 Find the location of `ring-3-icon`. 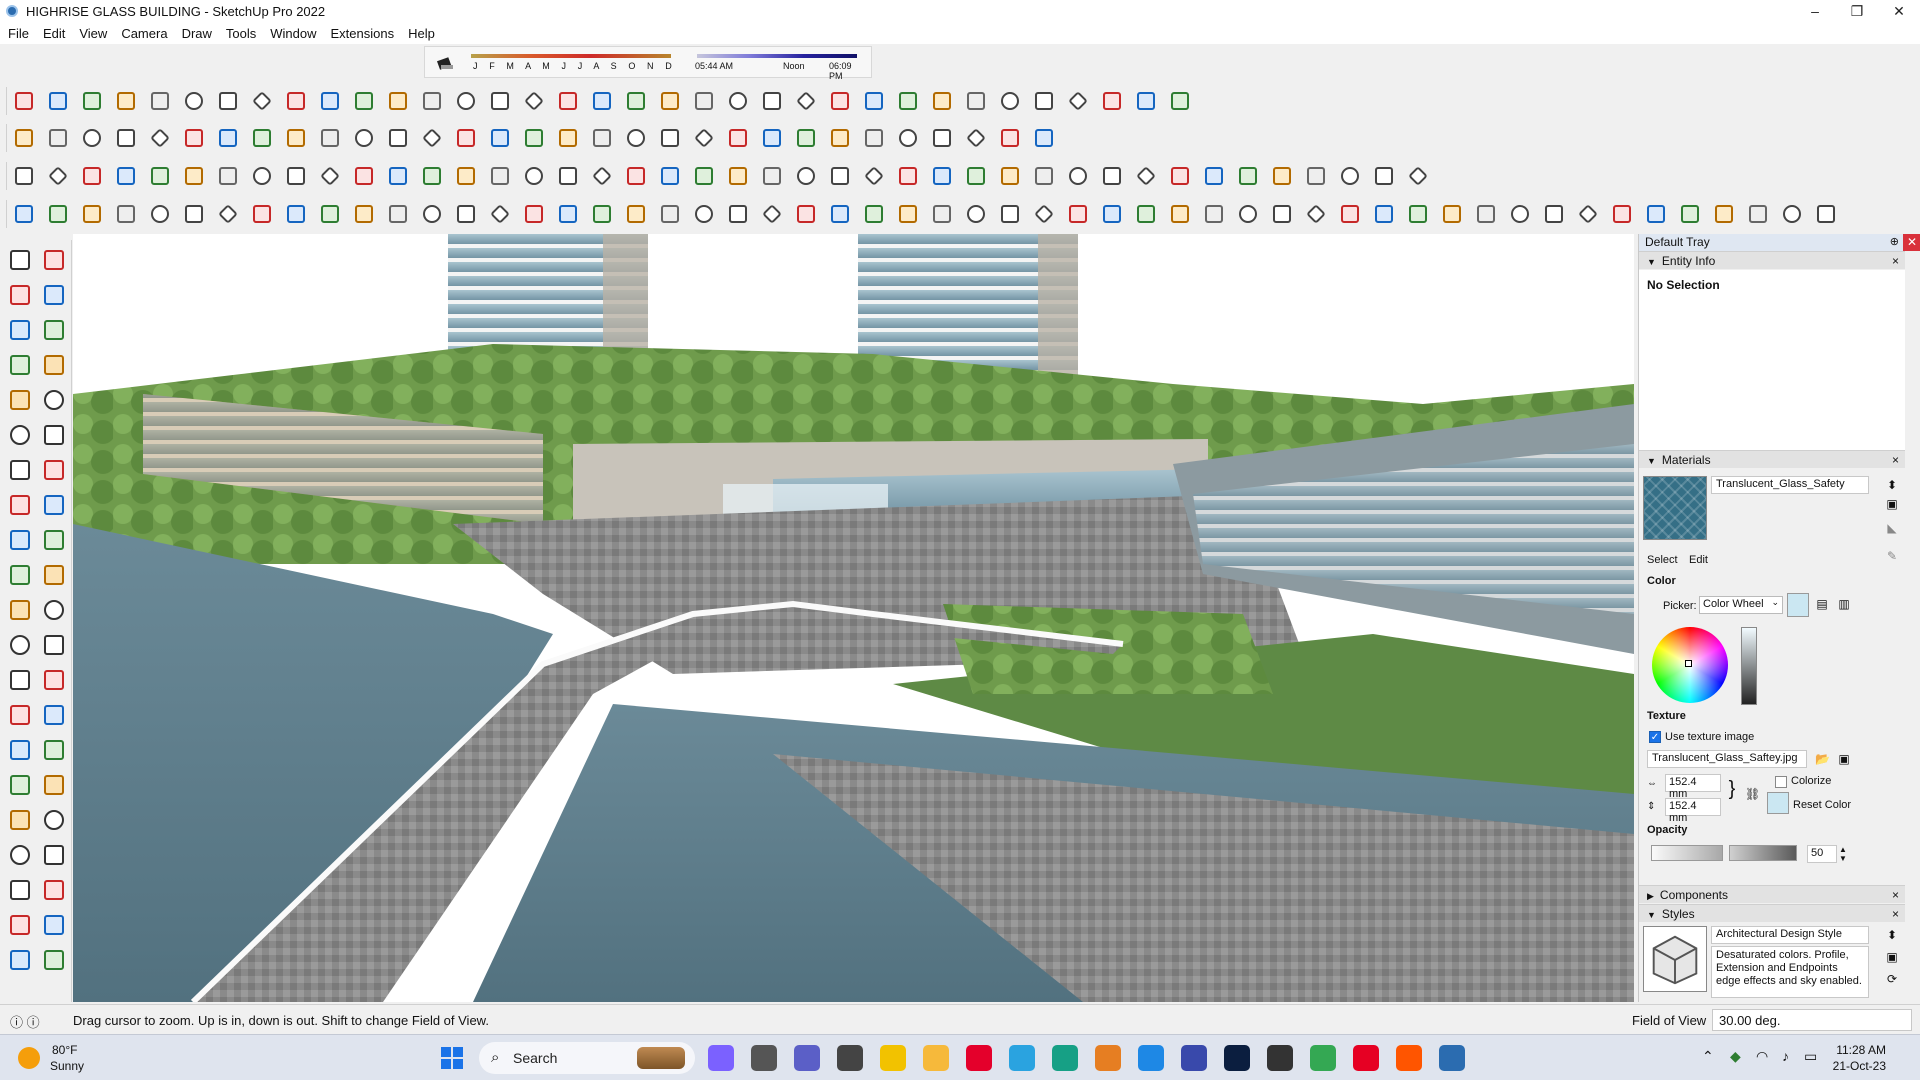

ring-3-icon is located at coordinates (1282, 214).